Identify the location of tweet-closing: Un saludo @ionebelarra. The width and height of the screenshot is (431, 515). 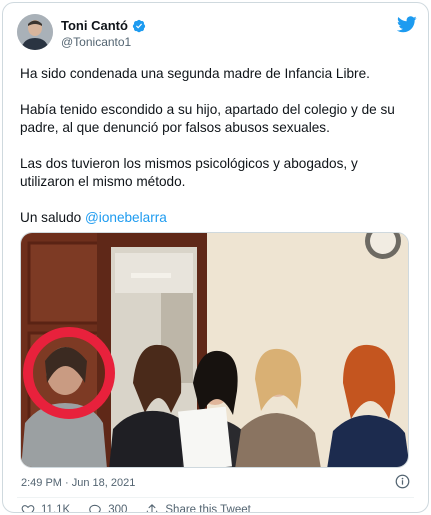
(217, 218).